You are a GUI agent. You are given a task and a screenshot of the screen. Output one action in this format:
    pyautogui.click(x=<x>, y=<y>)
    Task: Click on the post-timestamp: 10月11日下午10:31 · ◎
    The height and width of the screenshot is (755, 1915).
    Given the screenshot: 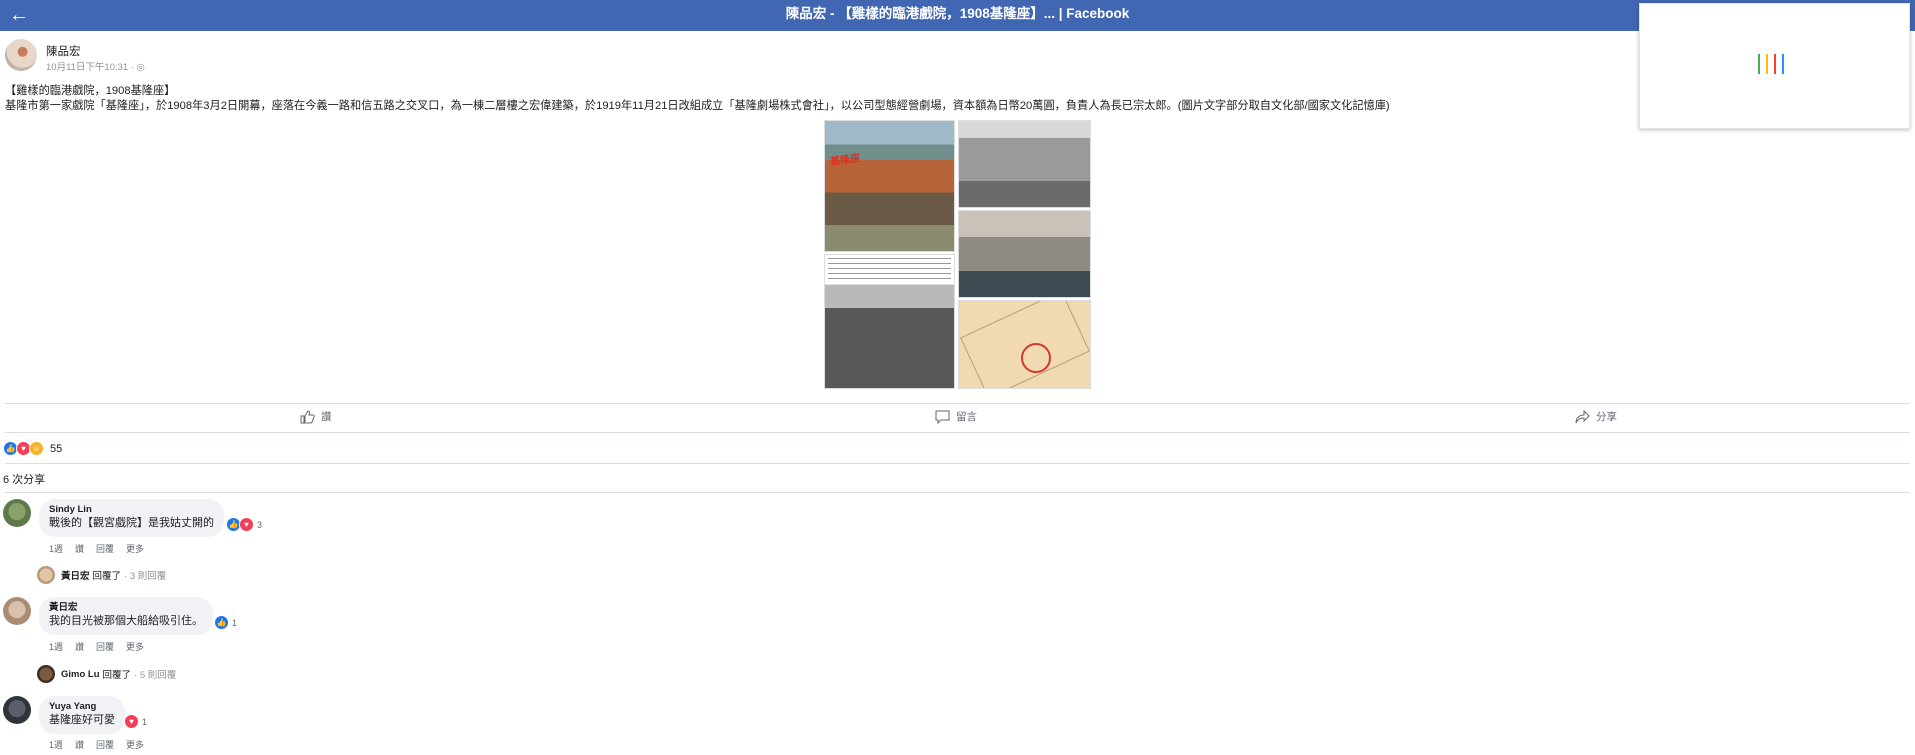 What is the action you would take?
    pyautogui.click(x=95, y=66)
    